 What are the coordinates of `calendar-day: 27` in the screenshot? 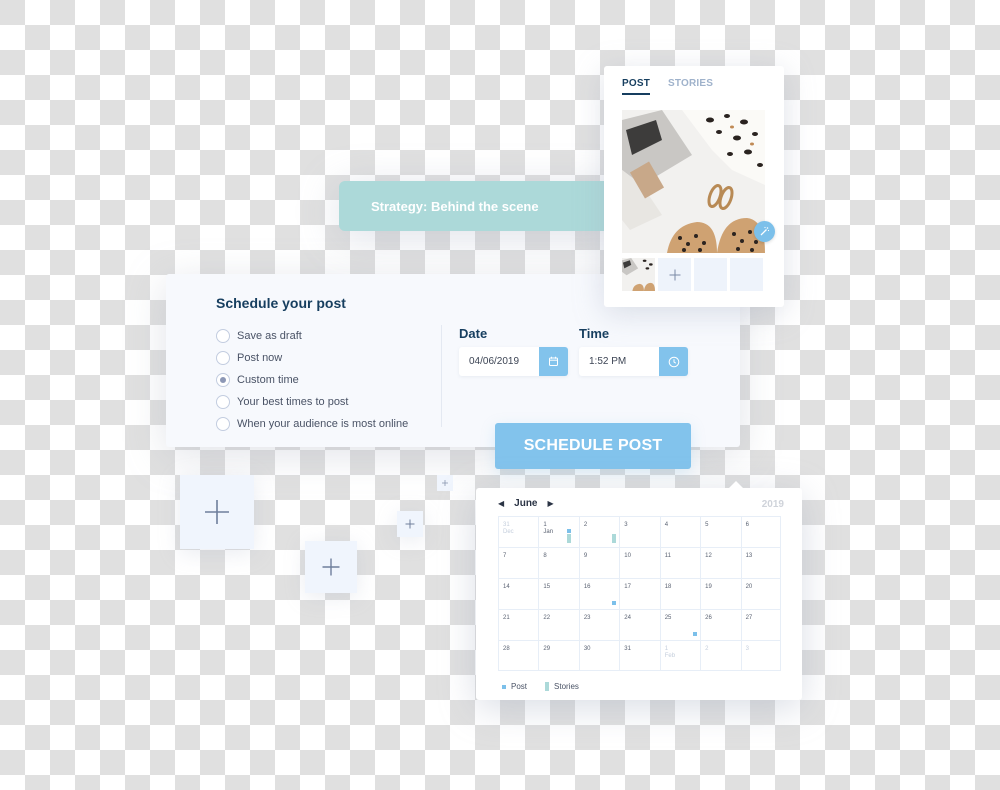 It's located at (760, 625).